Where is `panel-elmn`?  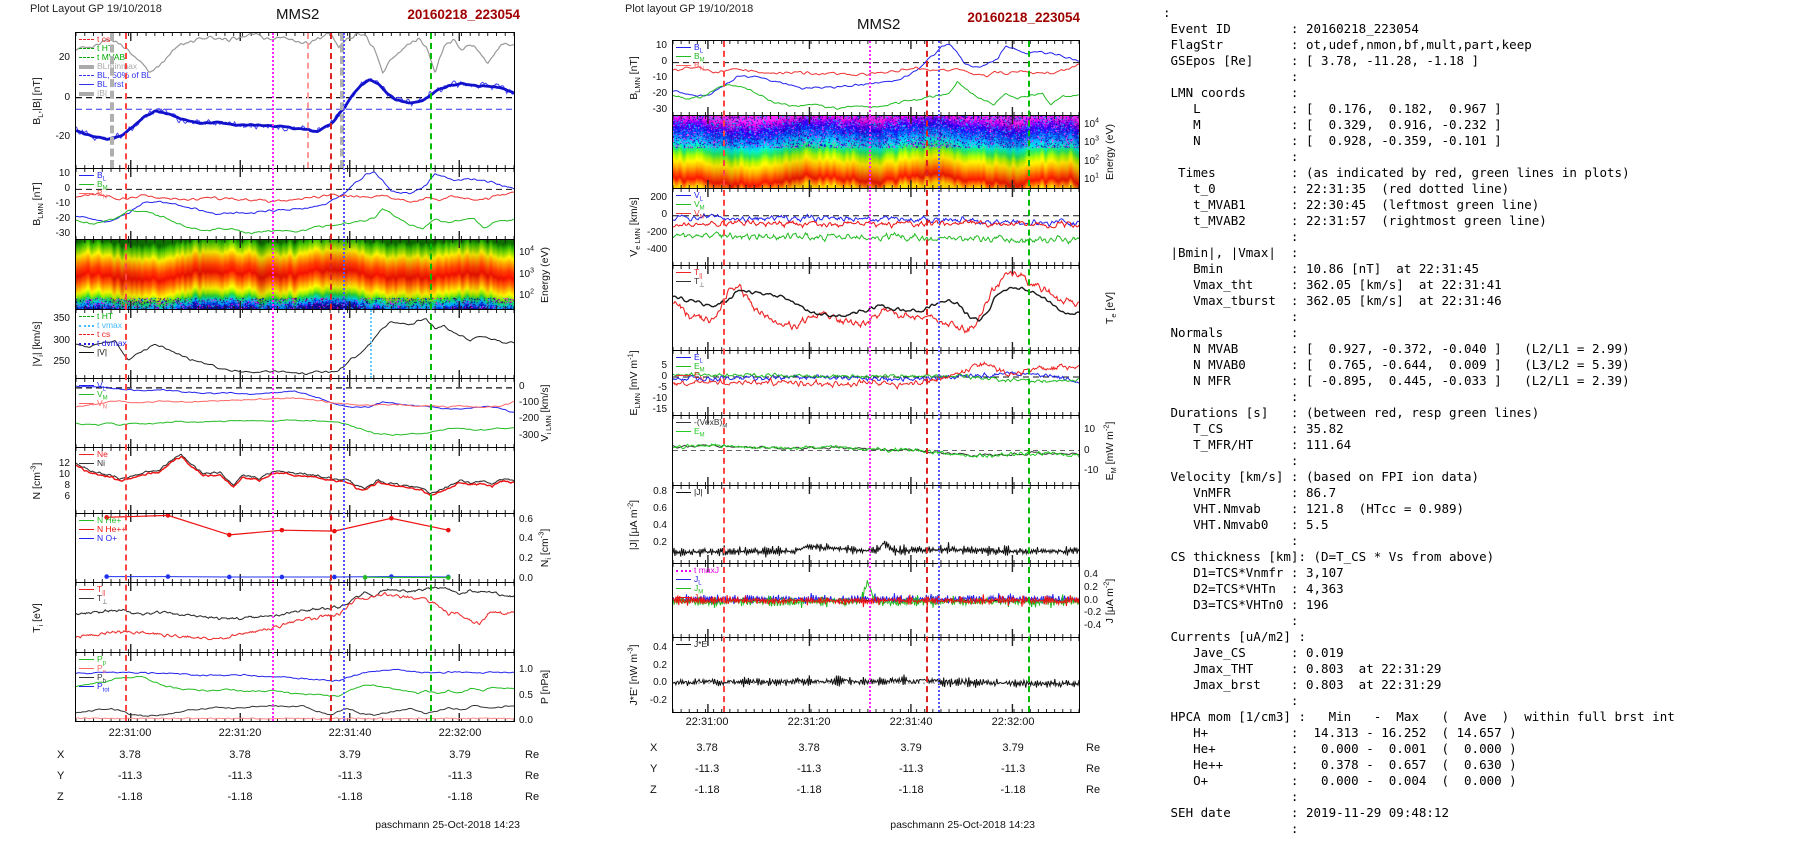 panel-elmn is located at coordinates (876, 383).